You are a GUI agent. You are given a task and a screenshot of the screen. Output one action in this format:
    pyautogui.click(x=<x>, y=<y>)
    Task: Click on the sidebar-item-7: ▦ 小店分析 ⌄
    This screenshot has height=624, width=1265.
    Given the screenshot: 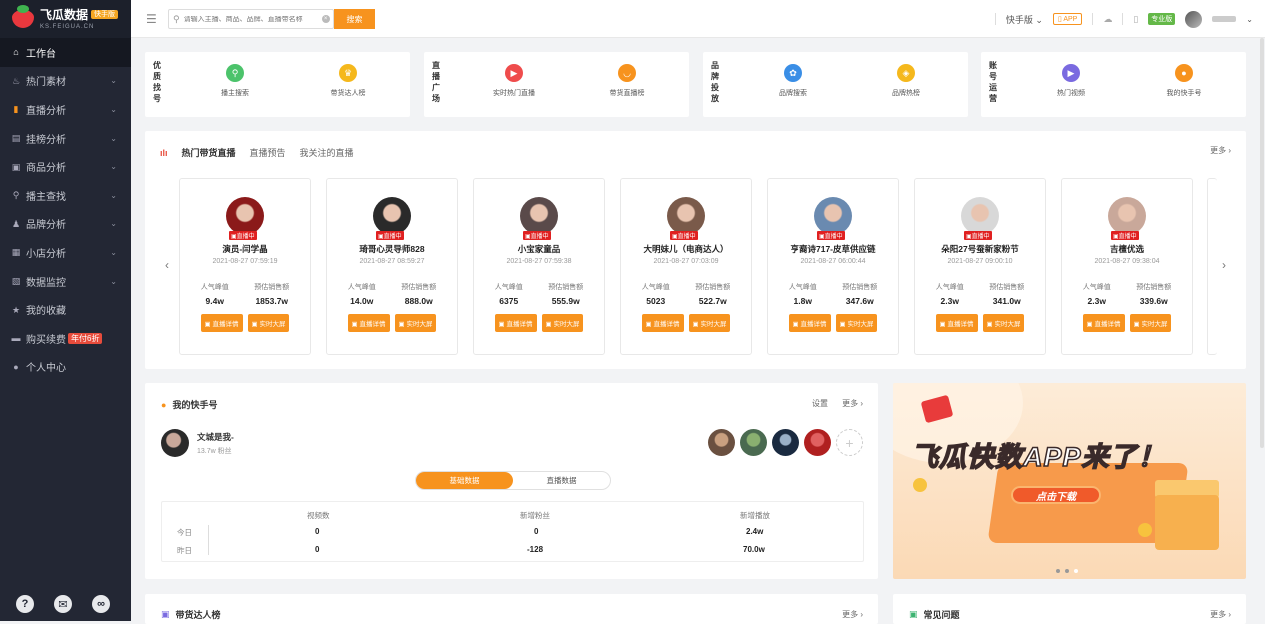 What is the action you would take?
    pyautogui.click(x=65, y=252)
    